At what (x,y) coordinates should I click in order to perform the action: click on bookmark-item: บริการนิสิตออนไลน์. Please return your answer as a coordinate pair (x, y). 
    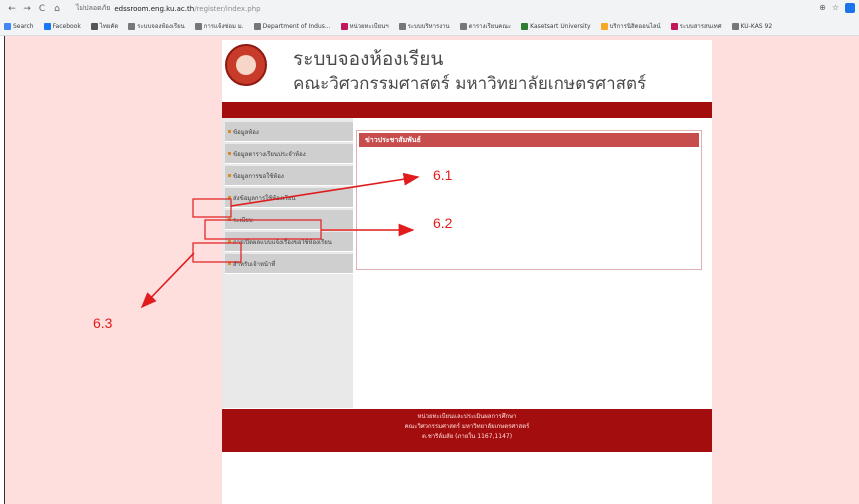
    Looking at the image, I should click on (630, 26).